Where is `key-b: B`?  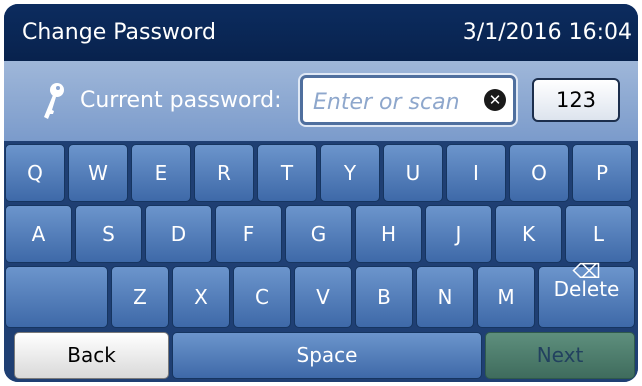 key-b: B is located at coordinates (384, 297).